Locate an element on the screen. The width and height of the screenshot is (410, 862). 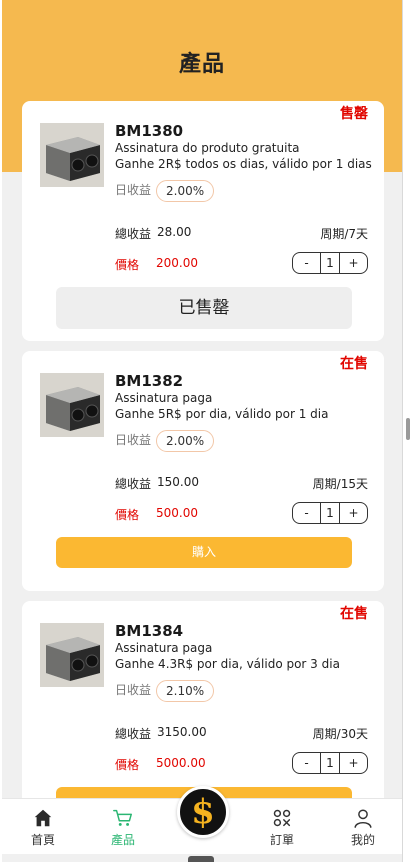
product-description: Ganhe 4.3R$ por dia, válido por 3 dia is located at coordinates (227, 664).